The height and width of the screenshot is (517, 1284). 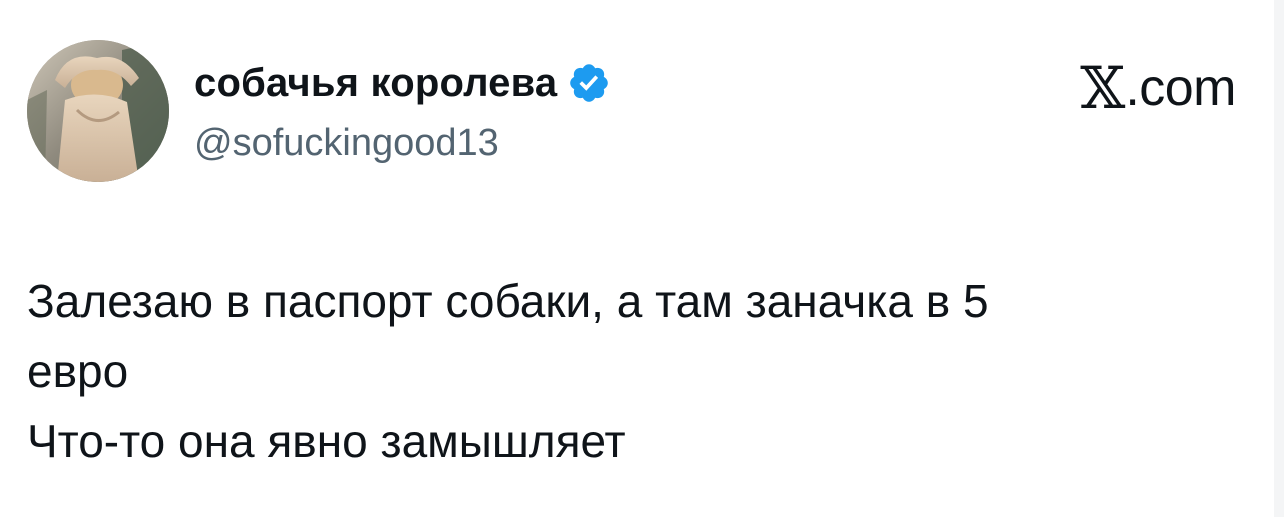 I want to click on x-brand-logo: 𝕏 .com, so click(x=1158, y=88).